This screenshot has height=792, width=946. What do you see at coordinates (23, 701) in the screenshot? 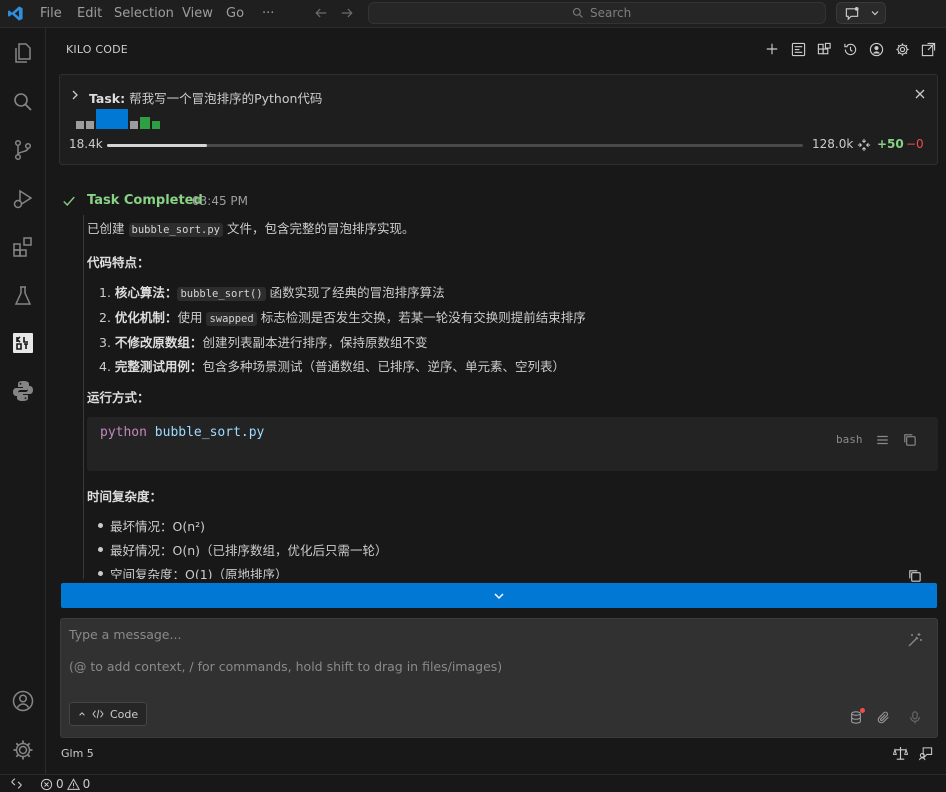
I see `account-icon` at bounding box center [23, 701].